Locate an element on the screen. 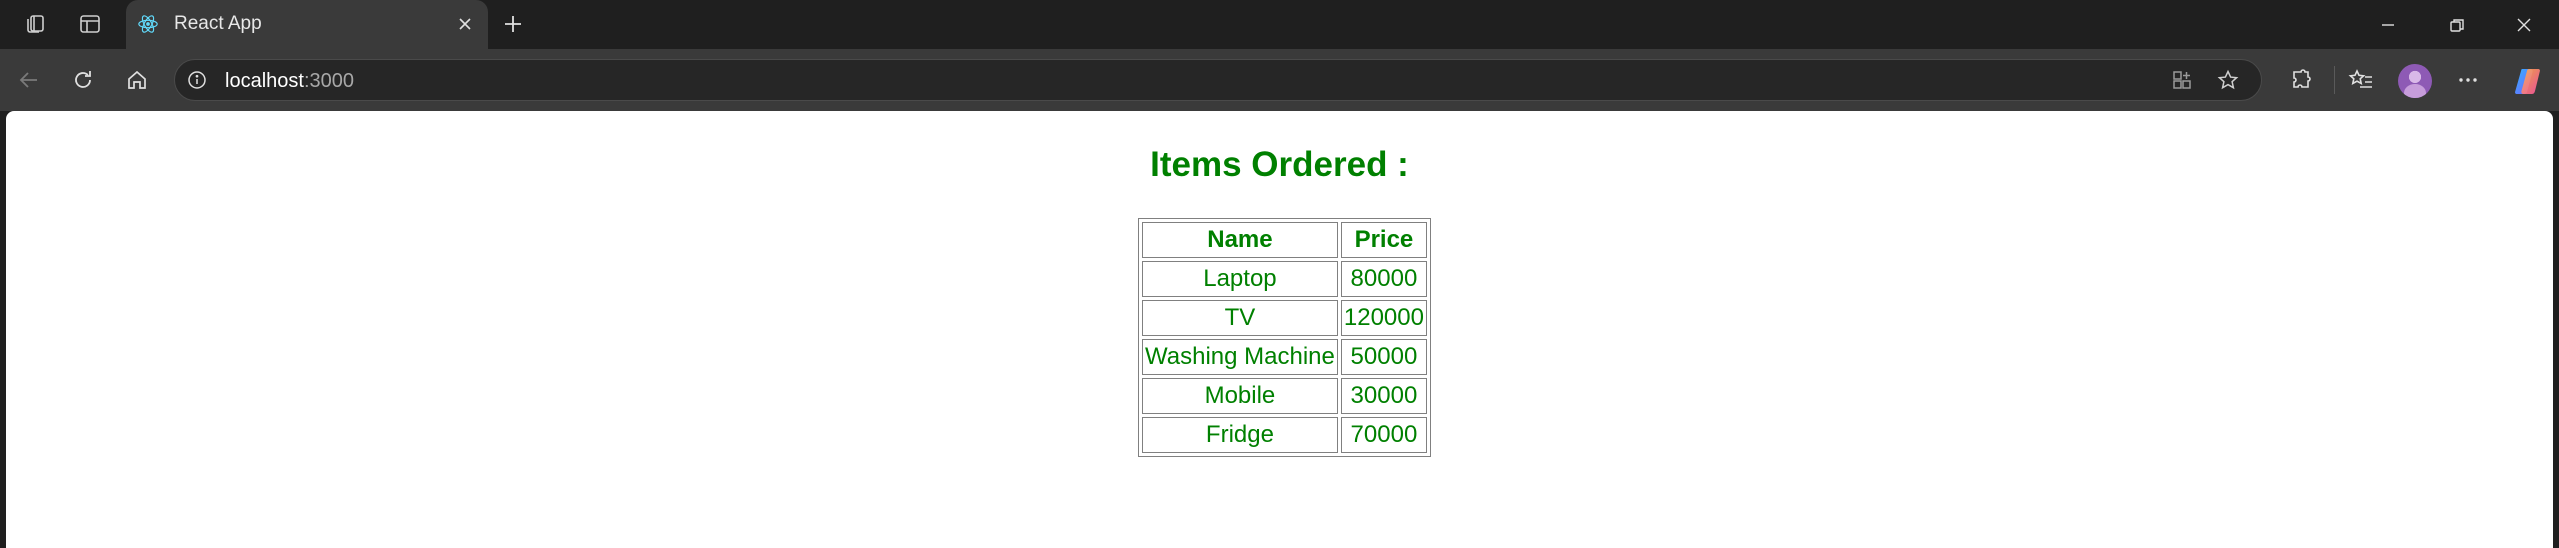 Image resolution: width=2559 pixels, height=548 pixels. item-name-cell: Mobile is located at coordinates (1240, 396).